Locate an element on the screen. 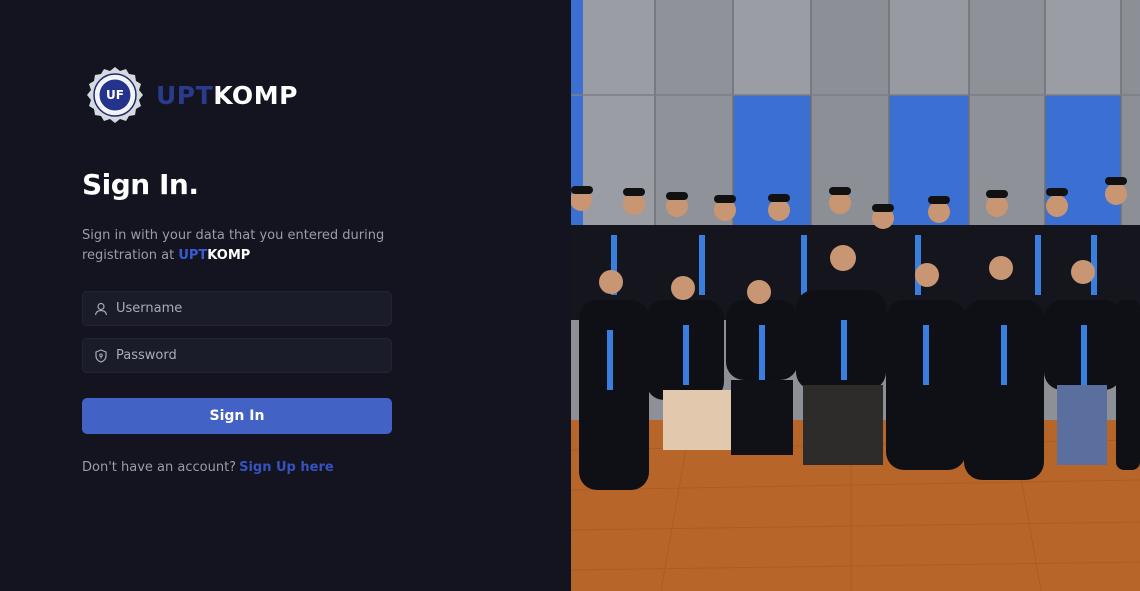 This screenshot has width=1140, height=591. uptkomp-logo: UF is located at coordinates (115, 95).